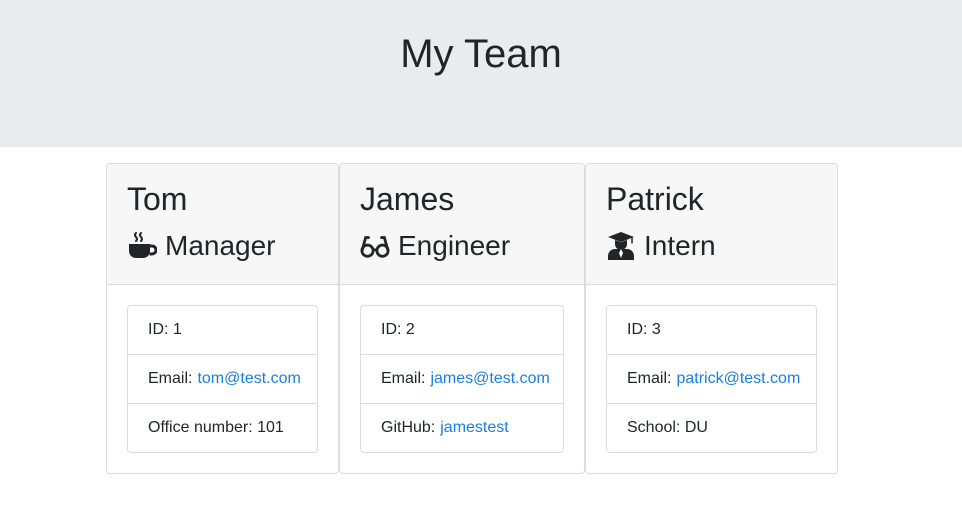 The width and height of the screenshot is (962, 531). What do you see at coordinates (408, 427) in the screenshot?
I see `github-prefix: GitHub:` at bounding box center [408, 427].